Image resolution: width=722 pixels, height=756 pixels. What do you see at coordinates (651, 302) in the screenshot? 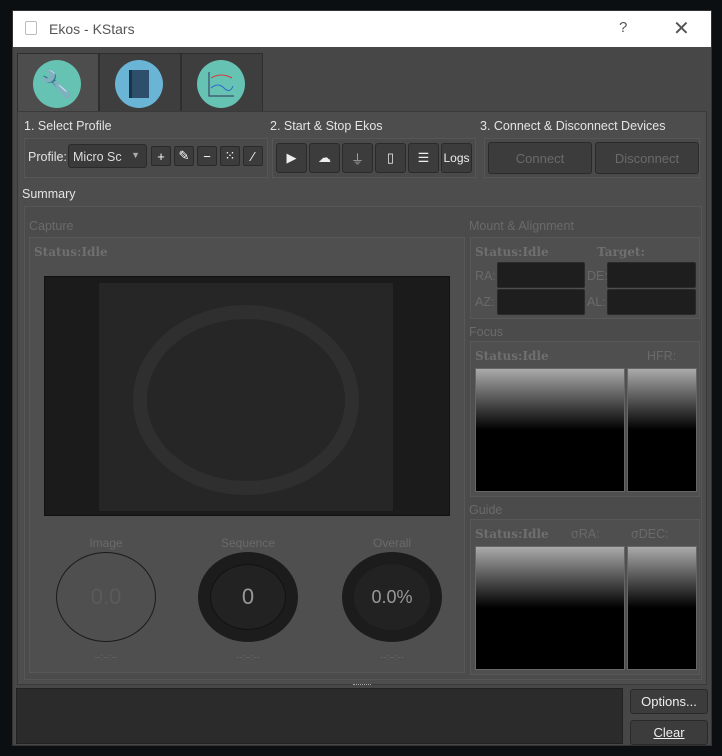
I see `al-value` at bounding box center [651, 302].